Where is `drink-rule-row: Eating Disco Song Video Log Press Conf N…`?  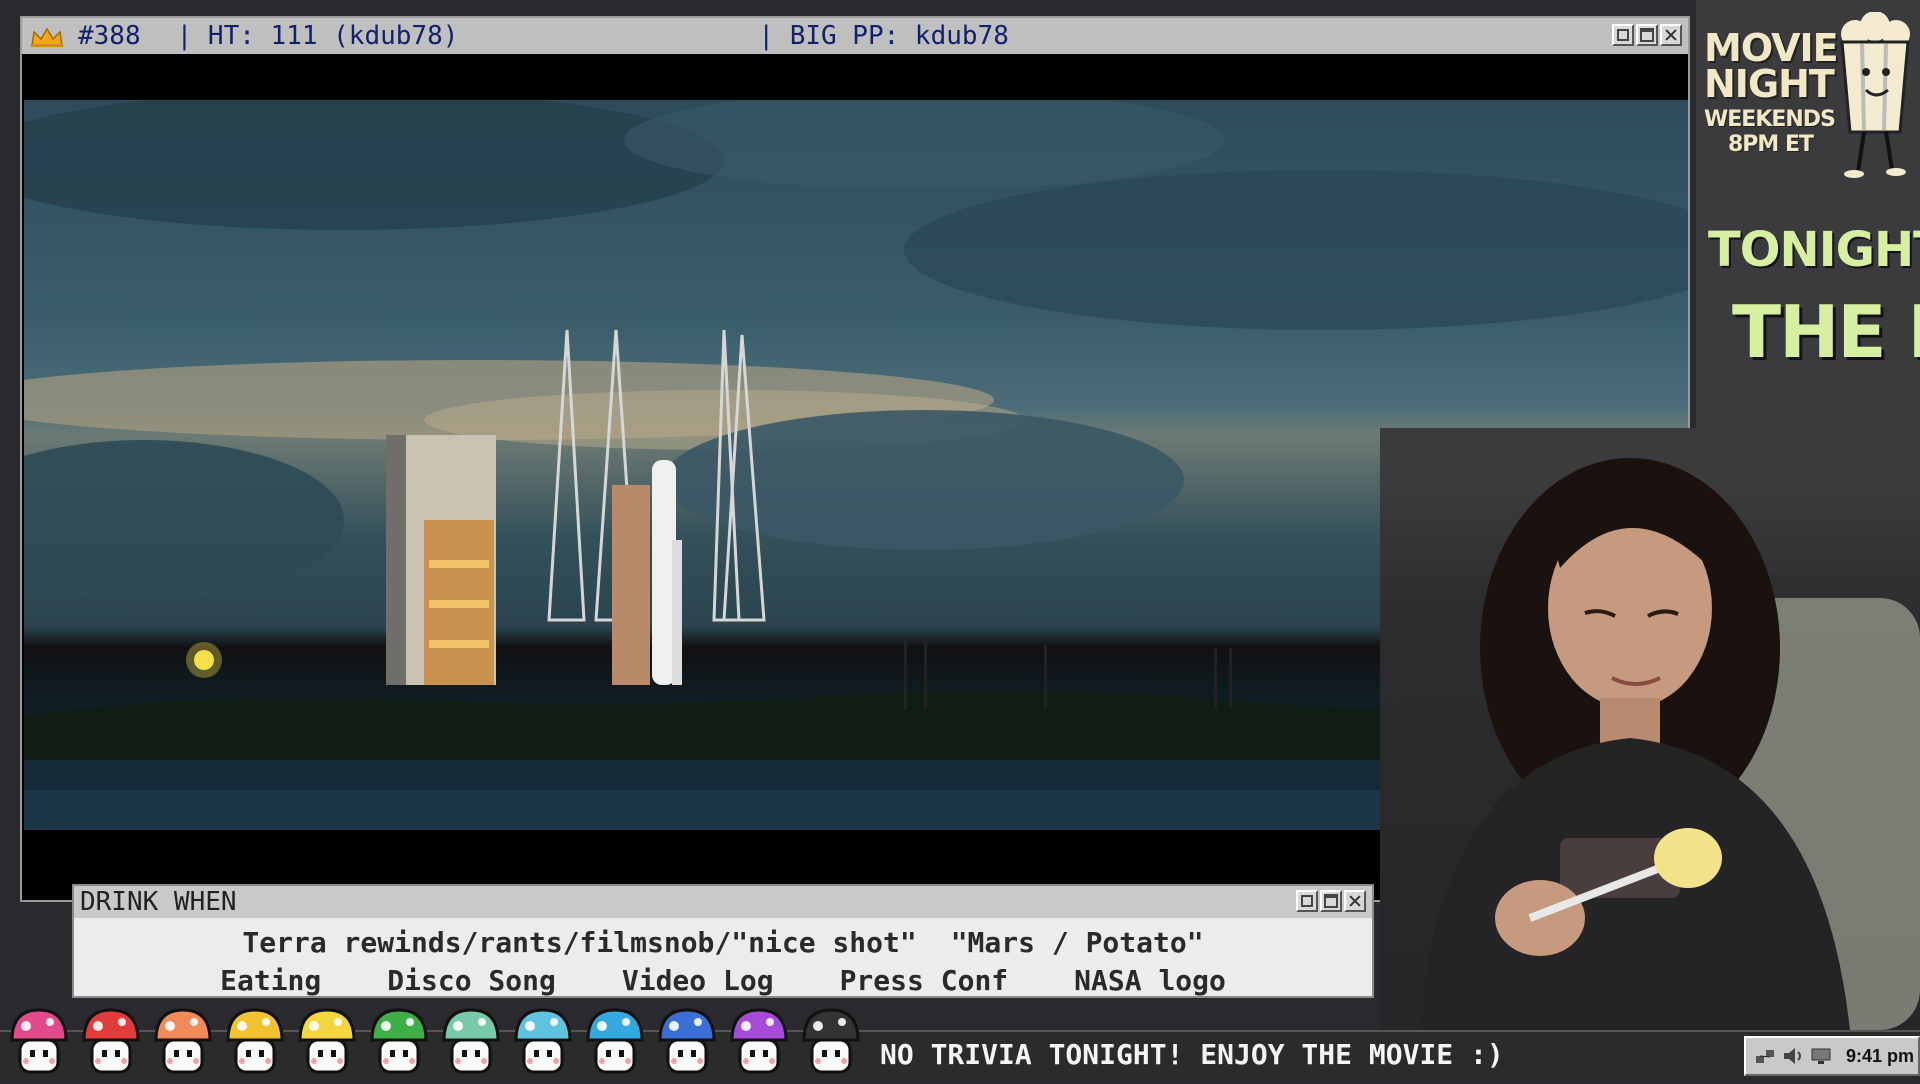
drink-rule-row: Eating Disco Song Video Log Press Conf N… is located at coordinates (723, 980).